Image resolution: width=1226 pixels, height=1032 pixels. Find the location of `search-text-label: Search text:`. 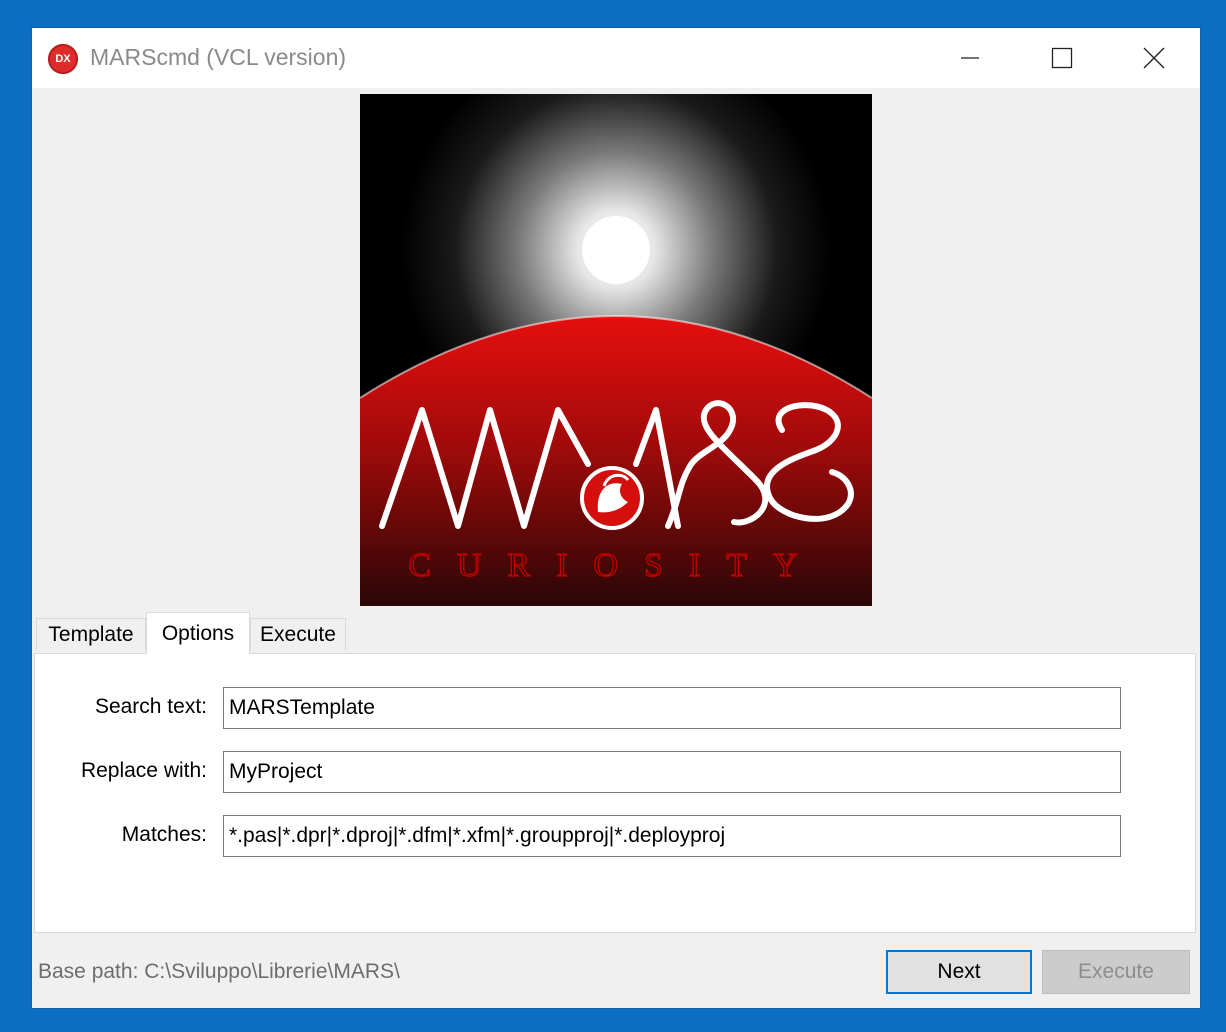

search-text-label: Search text: is located at coordinates (150, 706).